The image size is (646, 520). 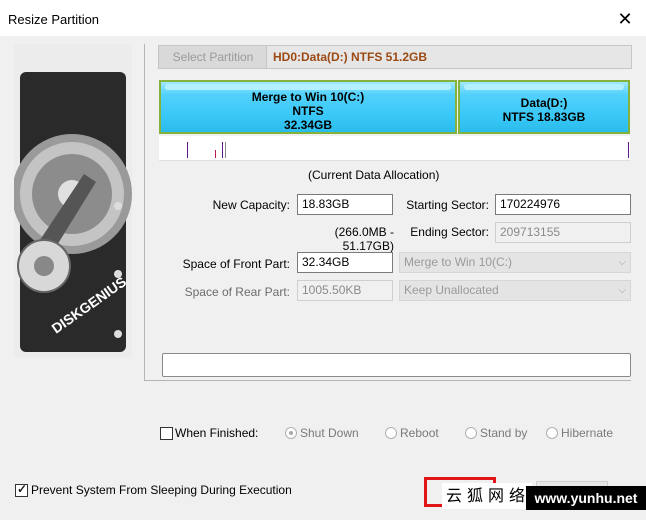 What do you see at coordinates (504, 433) in the screenshot?
I see `stand-by-label: Stand by` at bounding box center [504, 433].